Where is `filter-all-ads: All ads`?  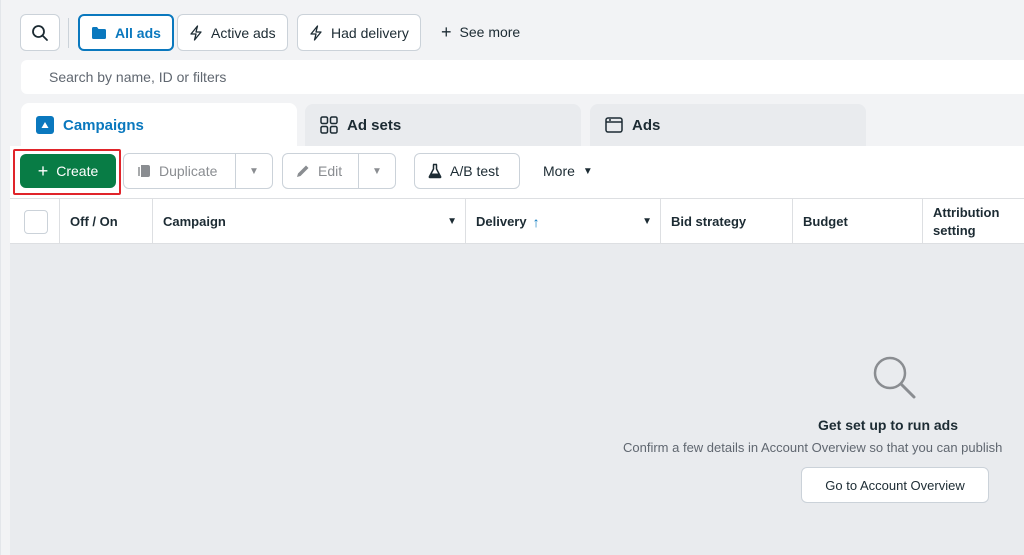
filter-all-ads: All ads is located at coordinates (126, 32).